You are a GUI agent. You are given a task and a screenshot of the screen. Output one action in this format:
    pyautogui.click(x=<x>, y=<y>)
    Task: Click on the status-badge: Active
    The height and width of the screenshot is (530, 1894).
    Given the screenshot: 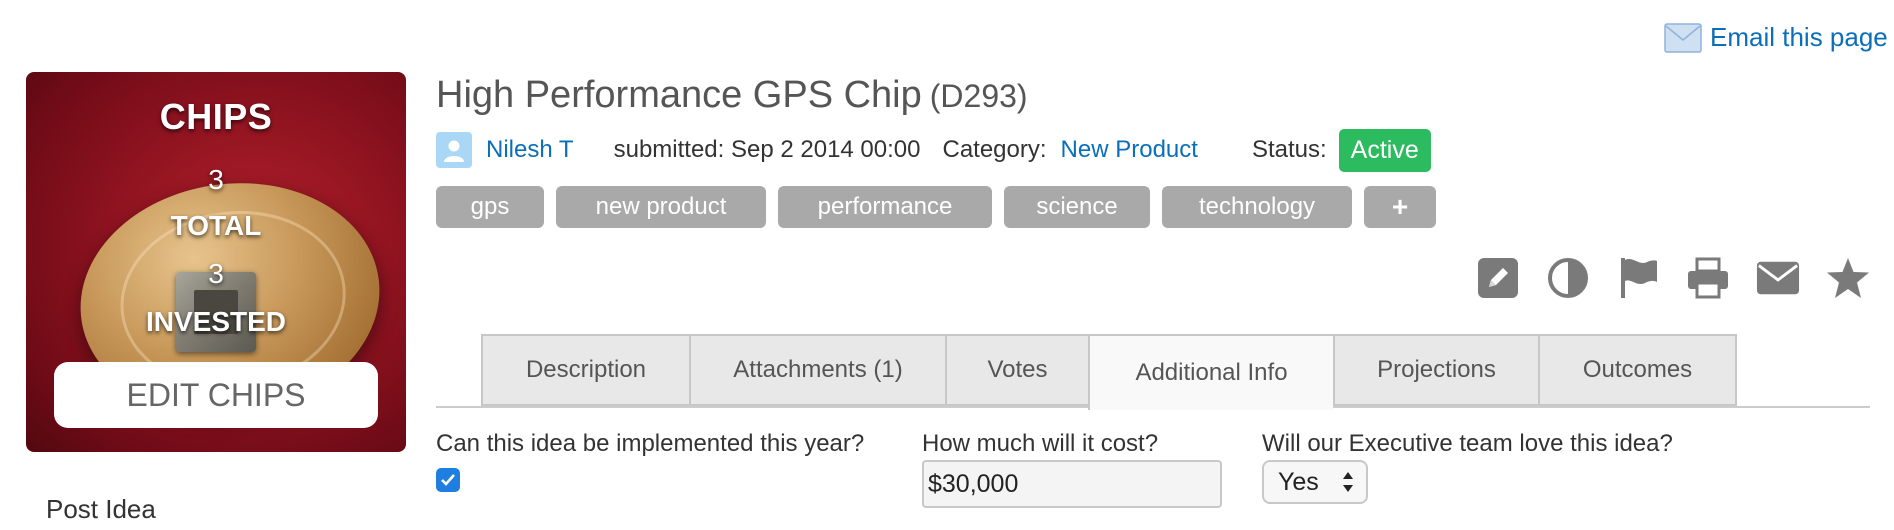 What is the action you would take?
    pyautogui.click(x=1384, y=150)
    